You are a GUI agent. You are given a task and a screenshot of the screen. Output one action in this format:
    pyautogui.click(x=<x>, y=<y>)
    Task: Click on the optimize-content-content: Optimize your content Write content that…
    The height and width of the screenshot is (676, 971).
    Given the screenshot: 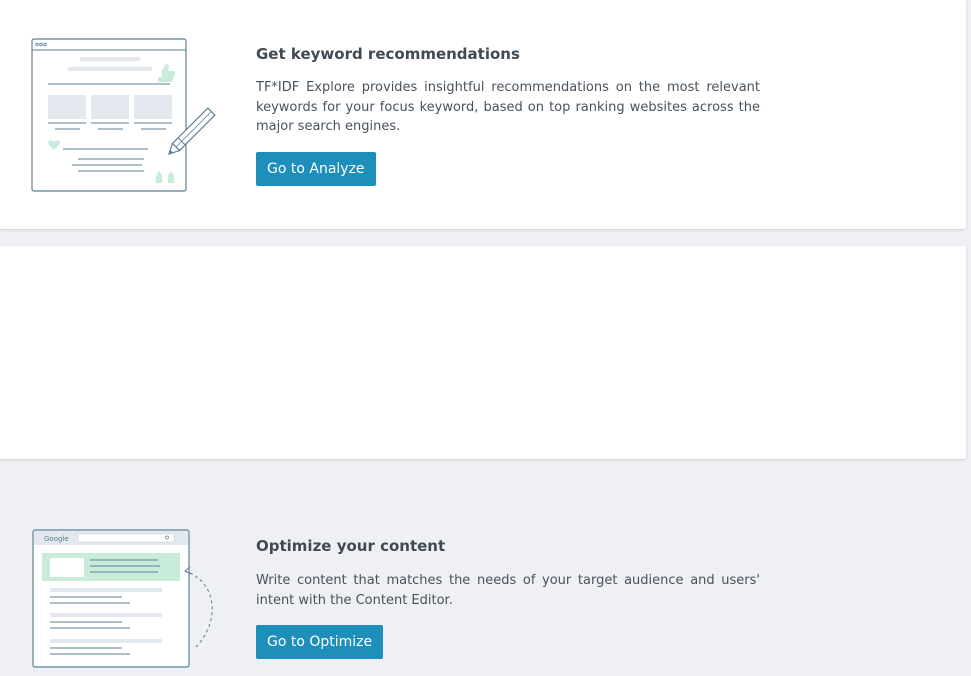 What is the action you would take?
    pyautogui.click(x=508, y=598)
    